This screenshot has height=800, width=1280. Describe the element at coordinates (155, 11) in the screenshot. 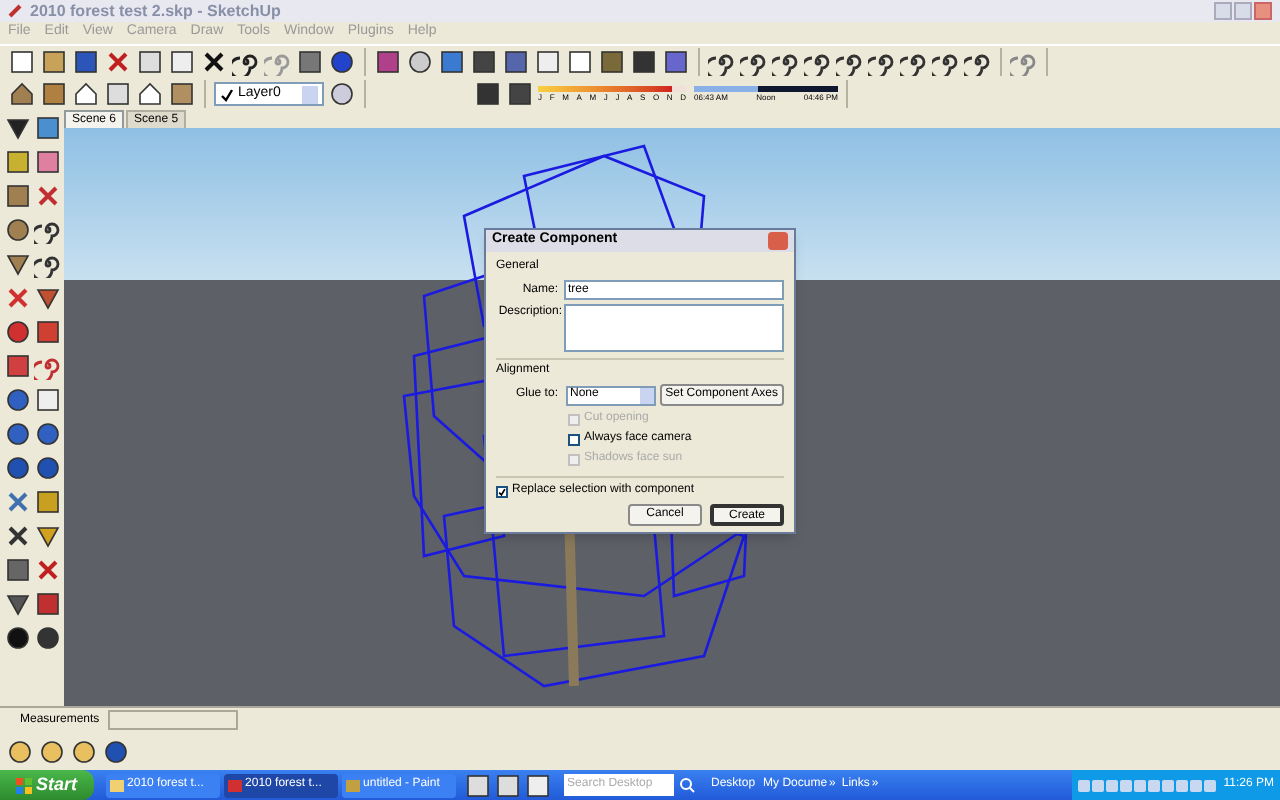

I see `window-title: 2010 forest test 2.skp - SketchUp` at that location.